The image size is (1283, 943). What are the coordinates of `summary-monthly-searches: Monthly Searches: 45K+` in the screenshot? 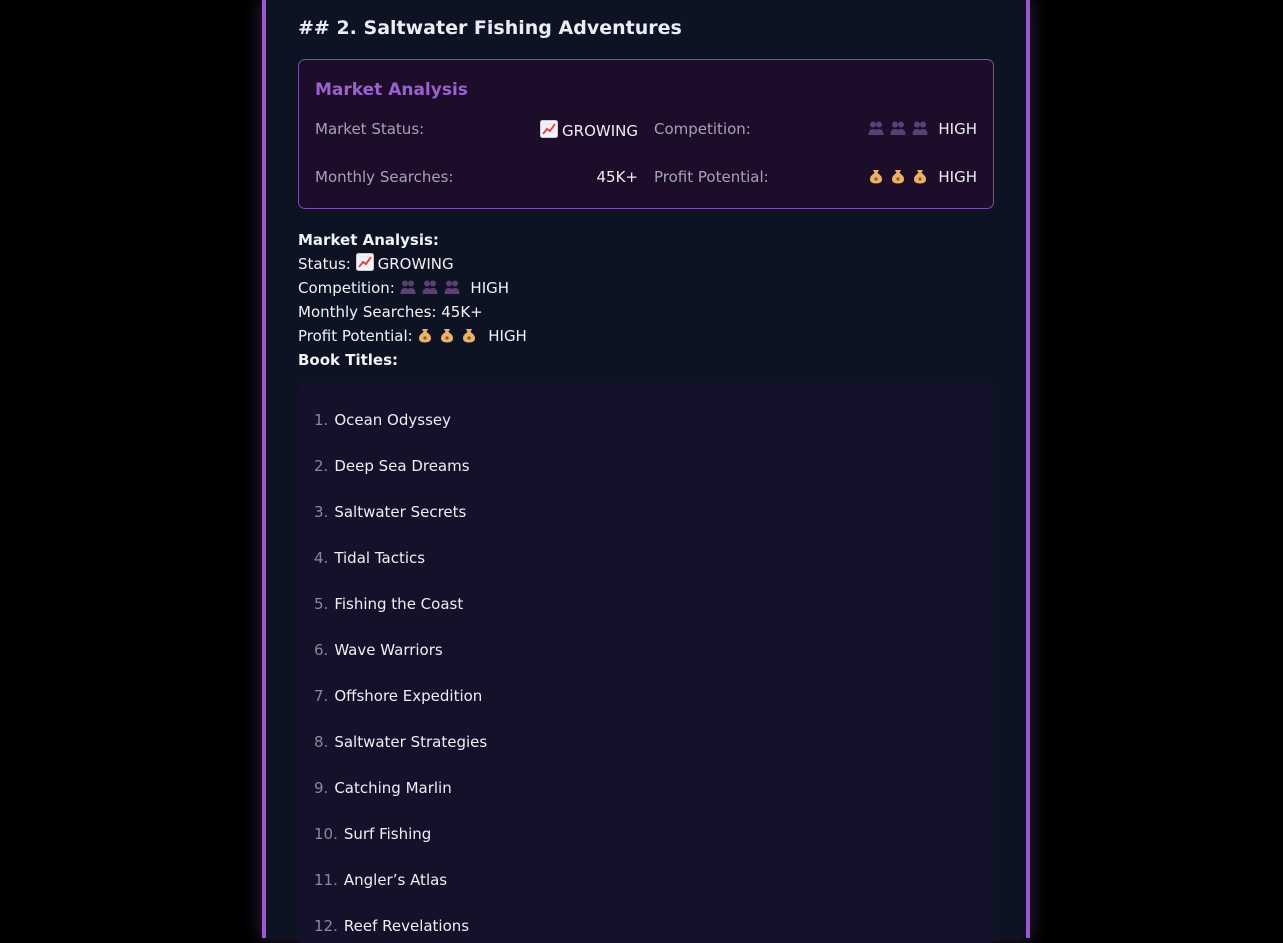 It's located at (412, 312).